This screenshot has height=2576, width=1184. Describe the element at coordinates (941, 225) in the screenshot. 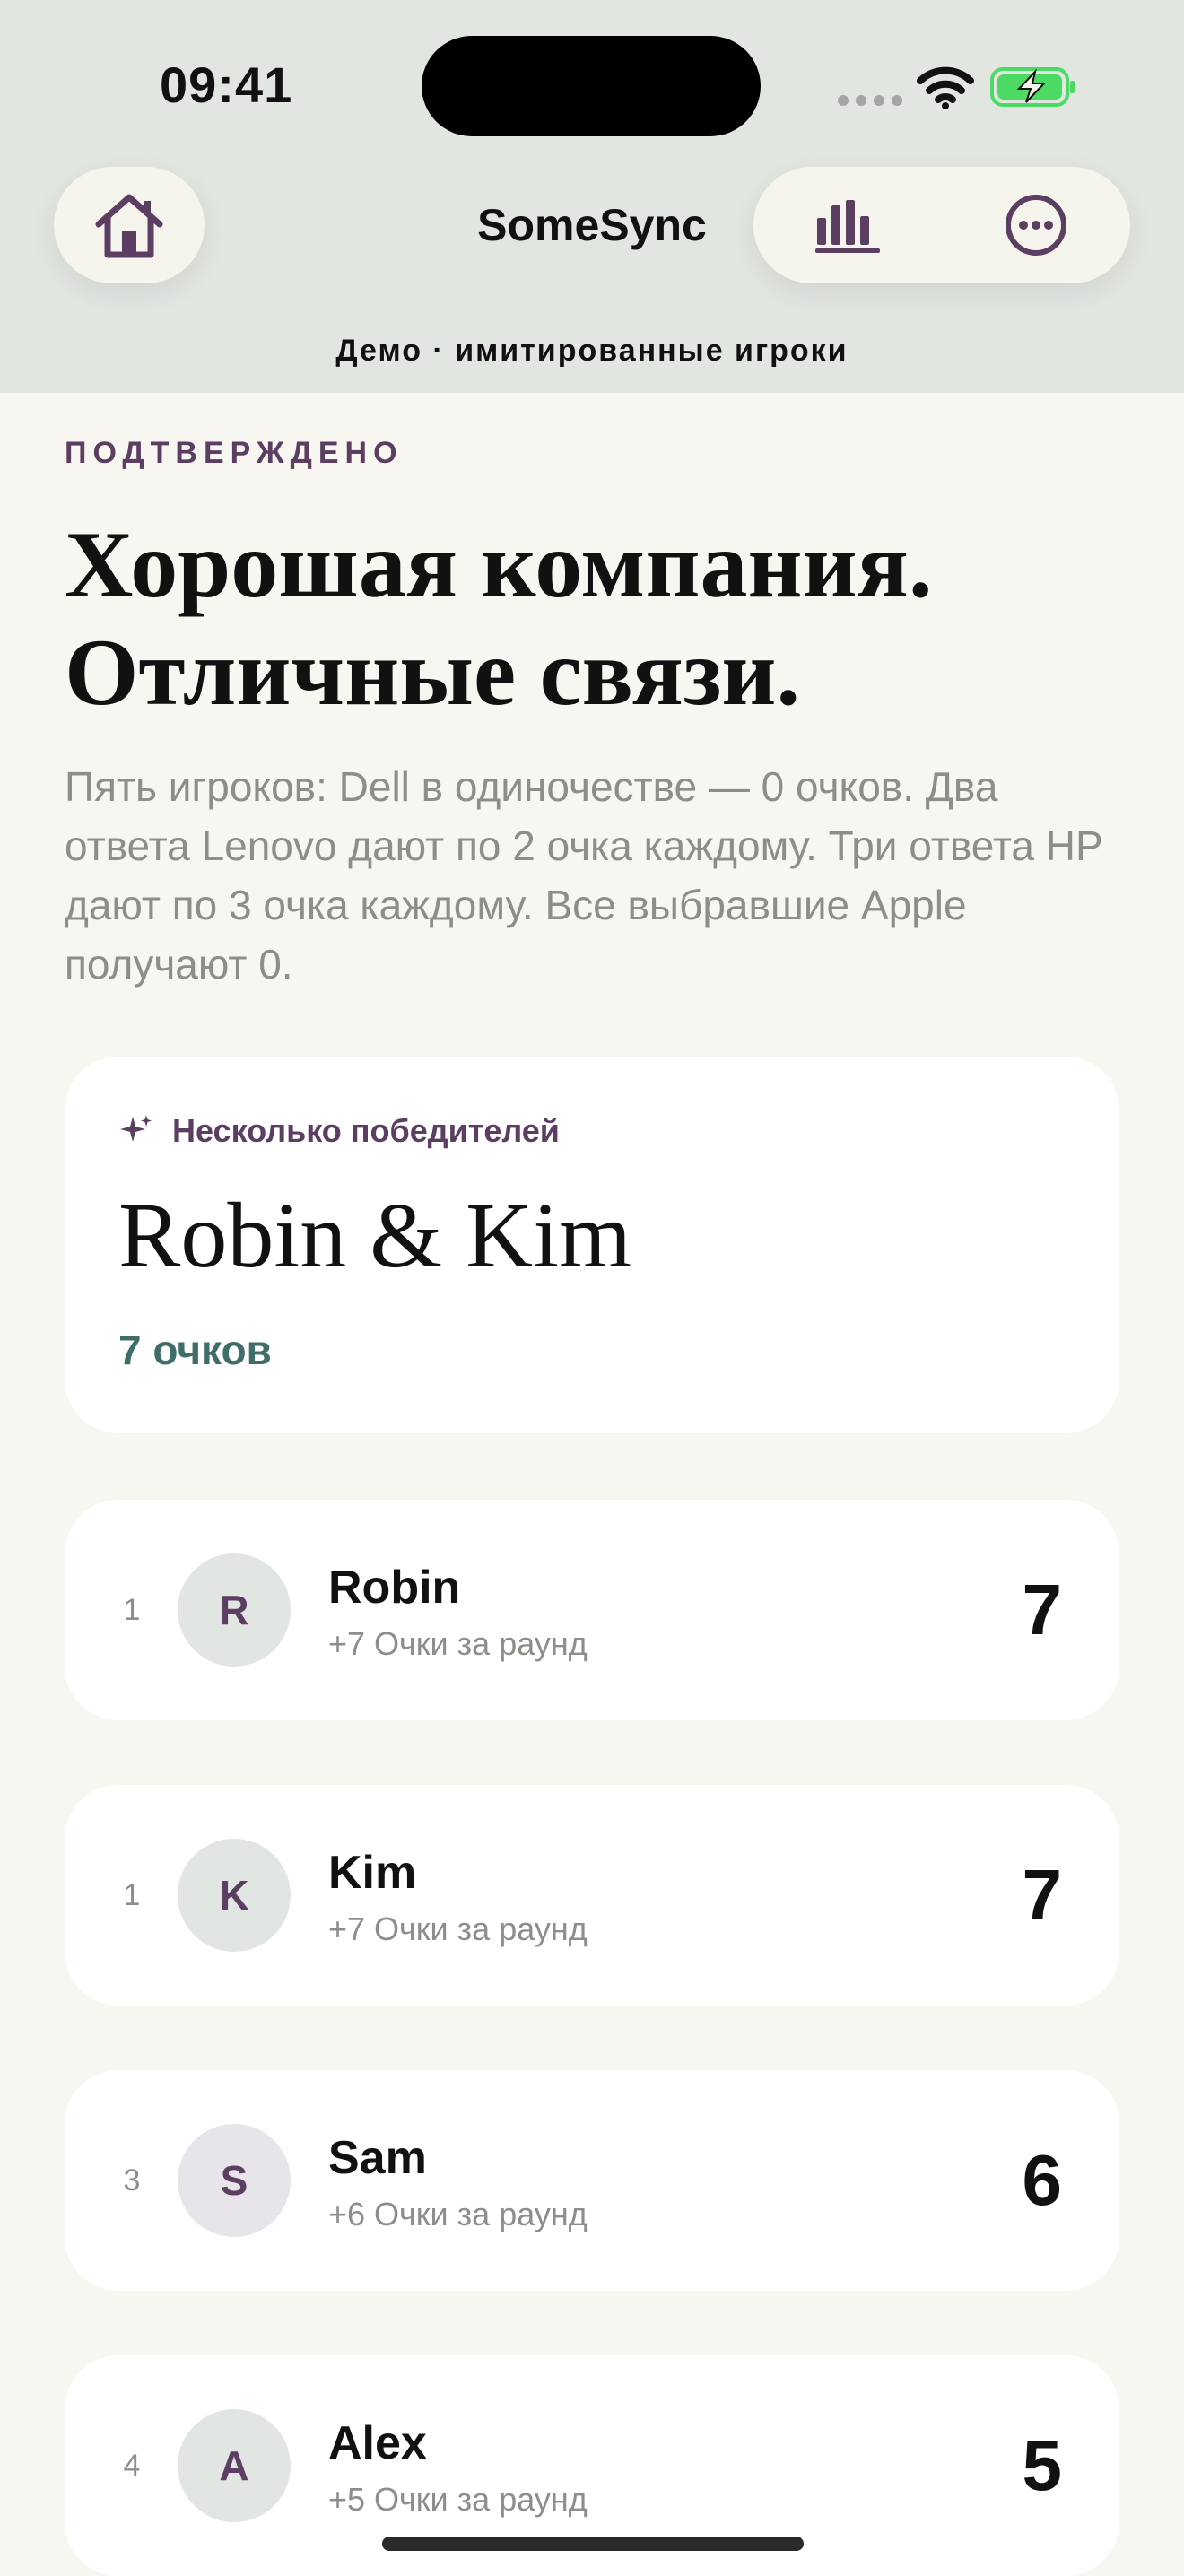

I see `header-actions` at that location.